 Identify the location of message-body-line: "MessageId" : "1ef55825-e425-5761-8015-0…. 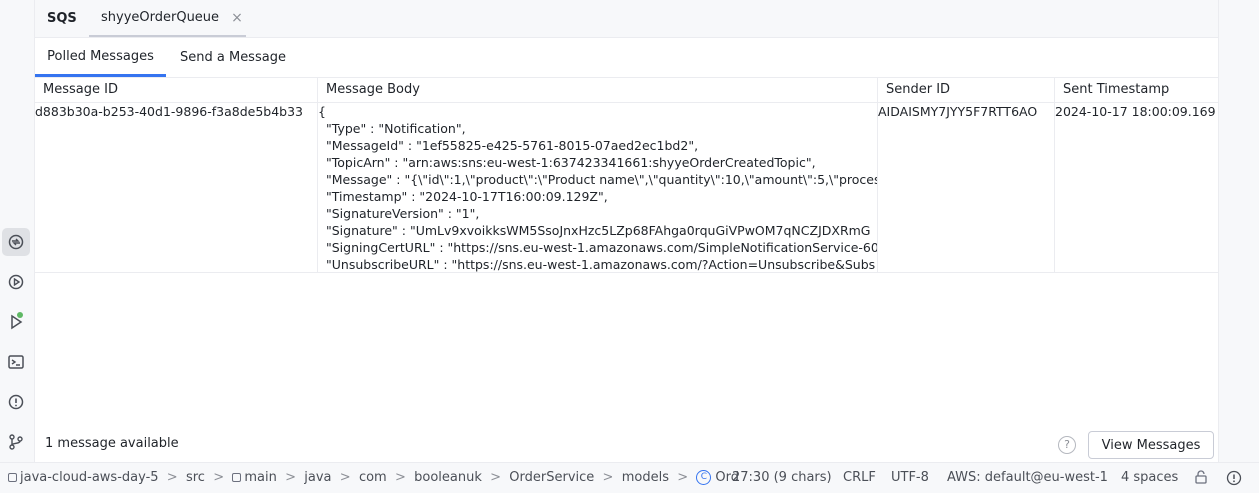
(512, 145).